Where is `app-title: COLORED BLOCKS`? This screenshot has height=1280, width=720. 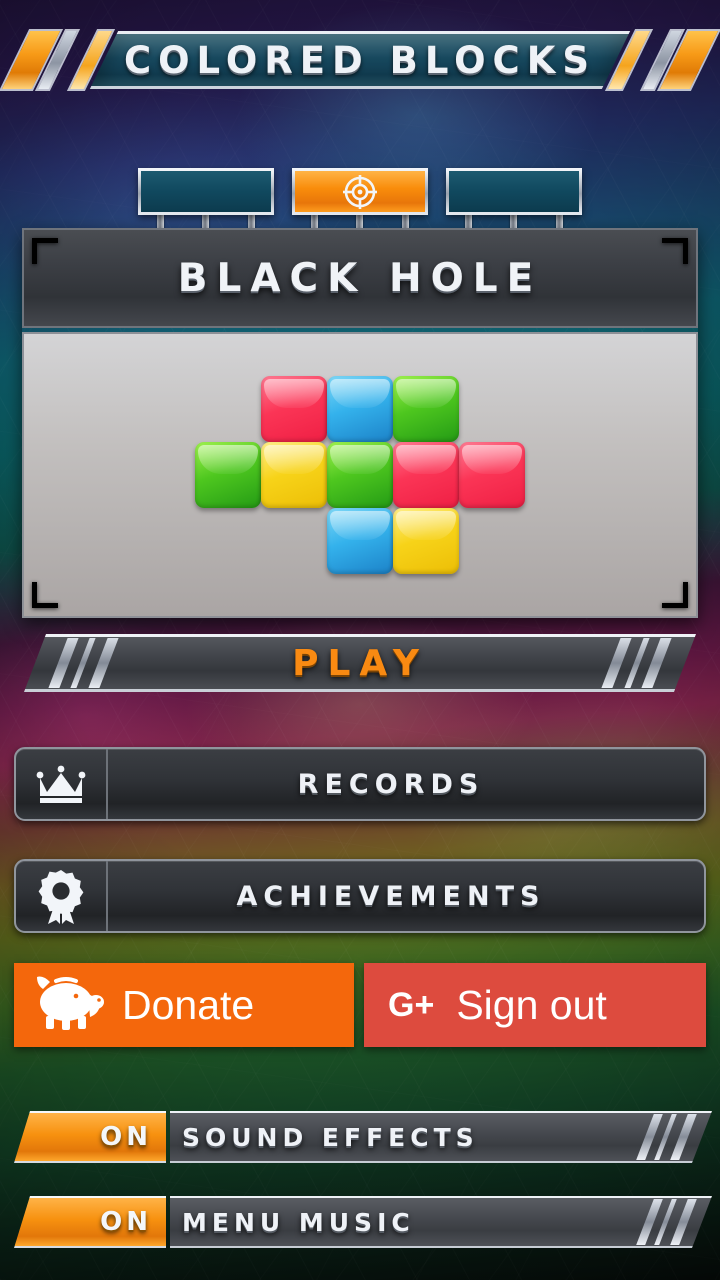 app-title: COLORED BLOCKS is located at coordinates (360, 60).